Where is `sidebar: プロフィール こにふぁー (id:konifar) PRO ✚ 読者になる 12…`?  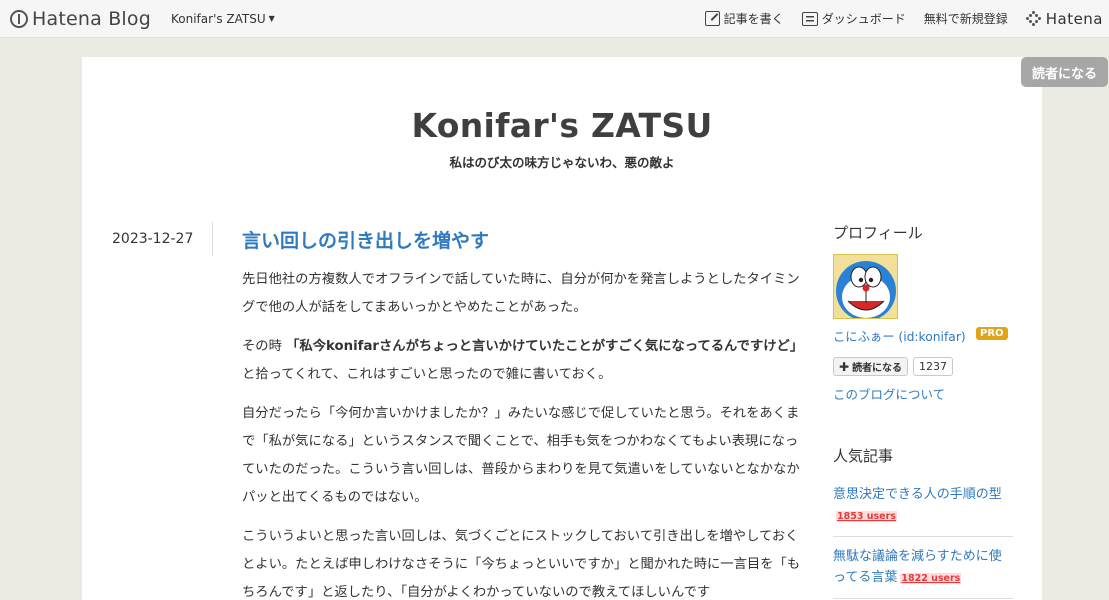 sidebar: プロフィール こにふぁー (id:konifar) PRO ✚ 読者になる 12… is located at coordinates (923, 410).